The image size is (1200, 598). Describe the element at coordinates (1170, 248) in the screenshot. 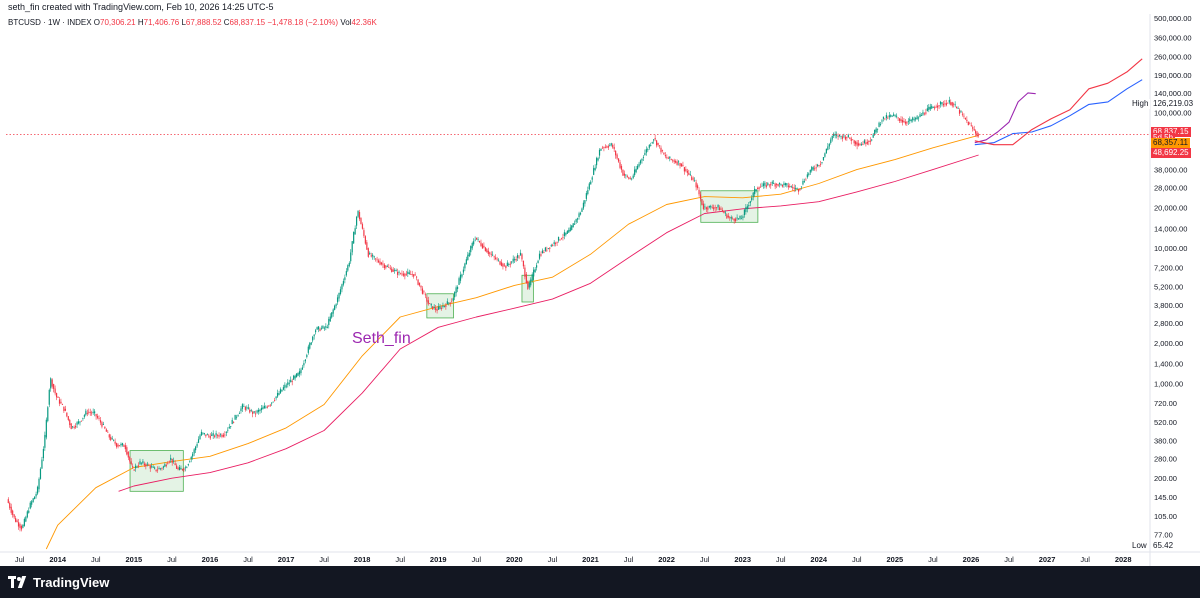

I see `y-tick-label: 10,000.00` at that location.